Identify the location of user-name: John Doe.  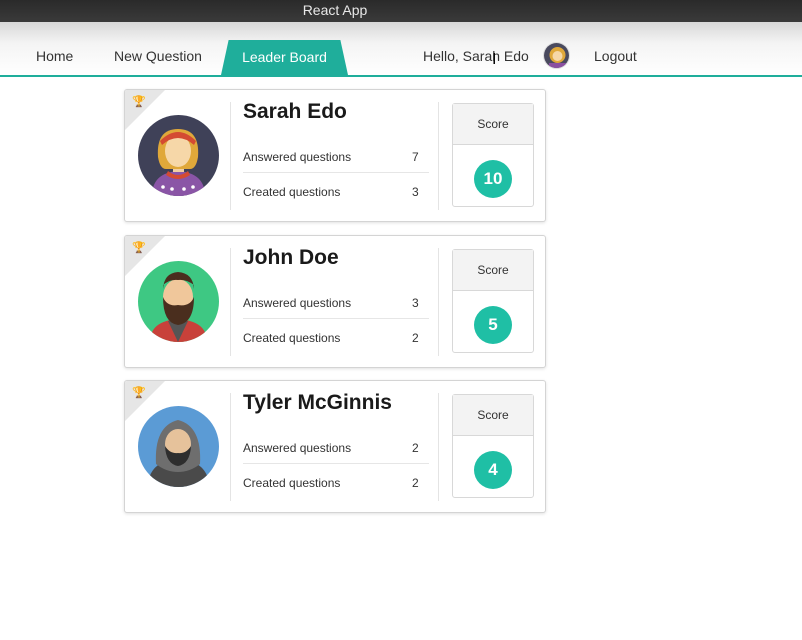
(291, 257).